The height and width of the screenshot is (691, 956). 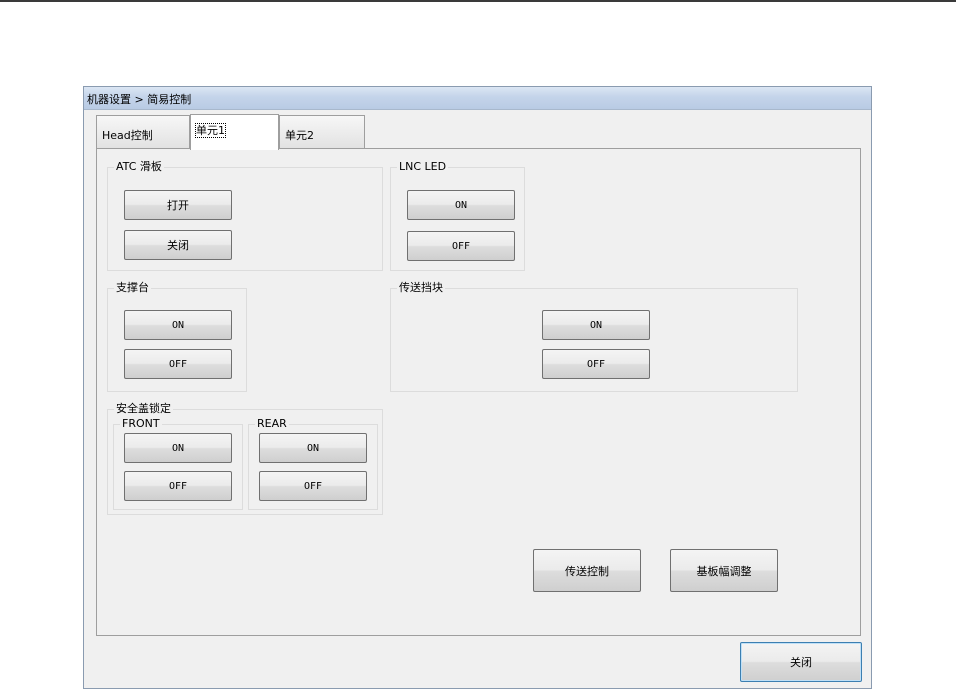 I want to click on conveyor-control-button: 传送控制, so click(x=587, y=570).